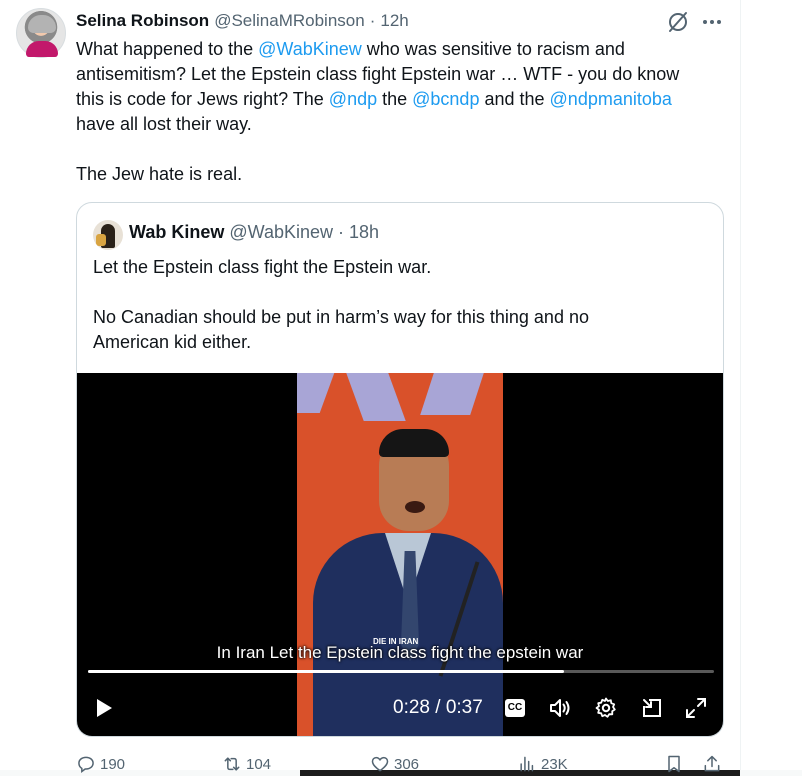 The image size is (802, 776). Describe the element at coordinates (445, 99) in the screenshot. I see `mention-bcndp: @bcndp` at that location.